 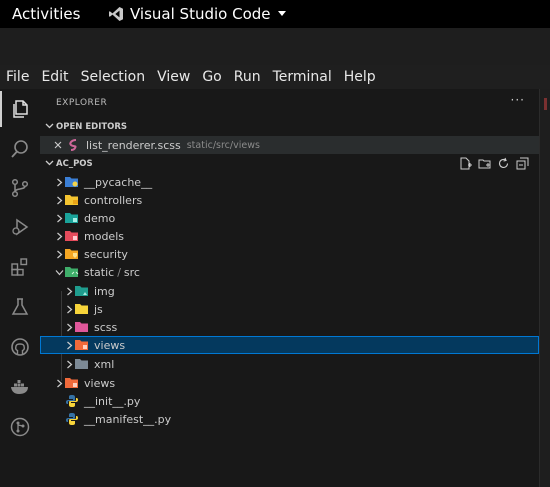 I want to click on python-file-icon, so click(x=72, y=401).